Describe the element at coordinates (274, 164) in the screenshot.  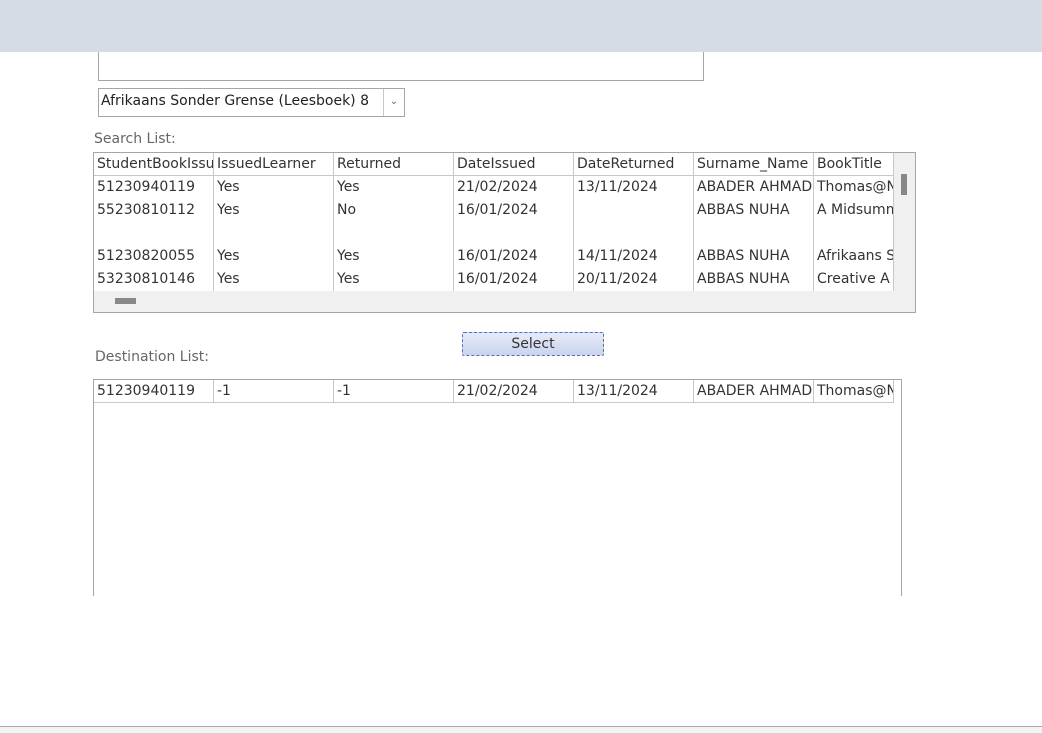
I see `column-header: IssuedLearner` at that location.